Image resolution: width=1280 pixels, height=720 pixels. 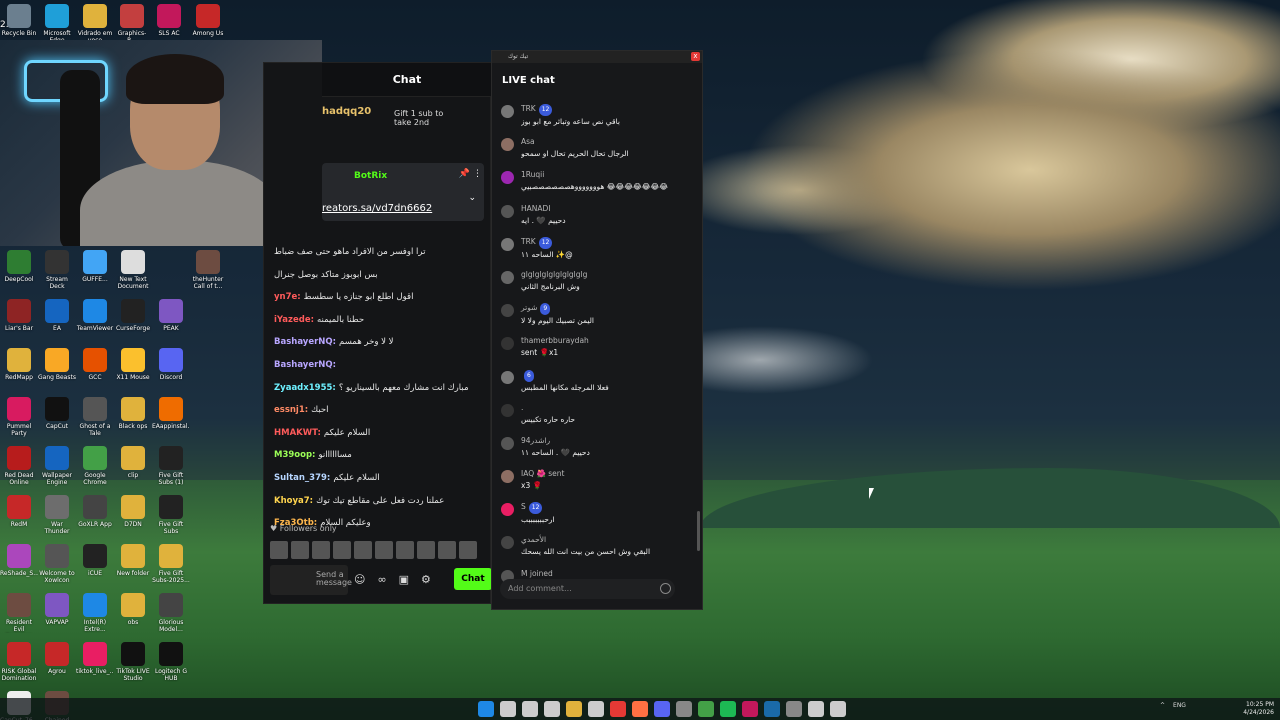 I want to click on chat-username: iYazede:, so click(x=294, y=320).